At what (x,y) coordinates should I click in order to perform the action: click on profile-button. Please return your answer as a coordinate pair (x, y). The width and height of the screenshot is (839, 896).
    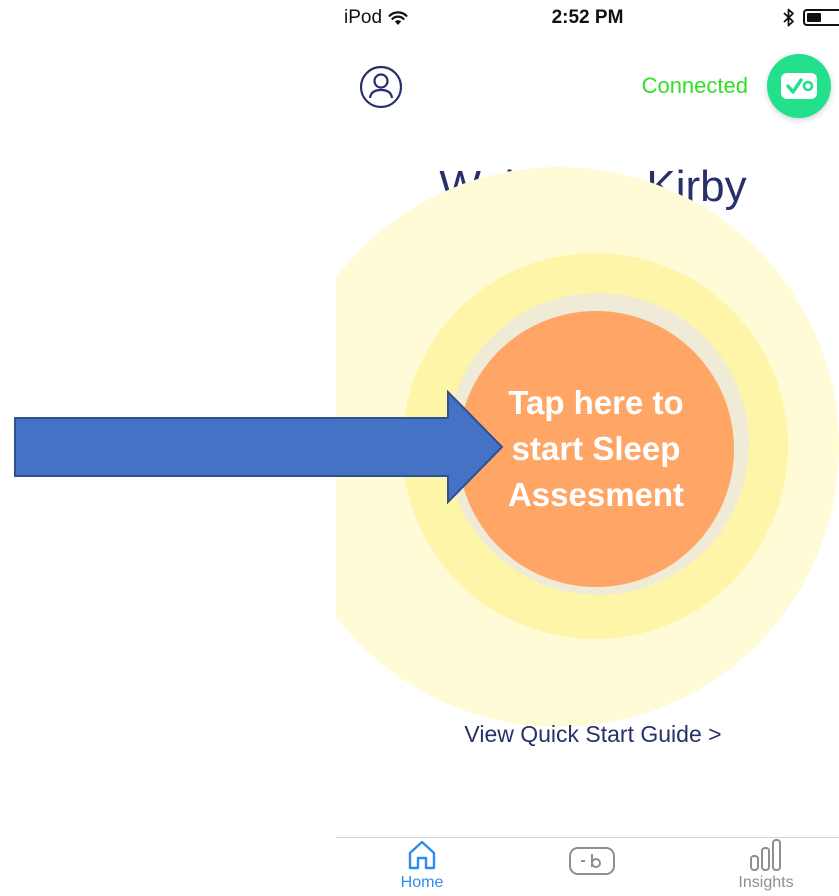
    Looking at the image, I should click on (380, 87).